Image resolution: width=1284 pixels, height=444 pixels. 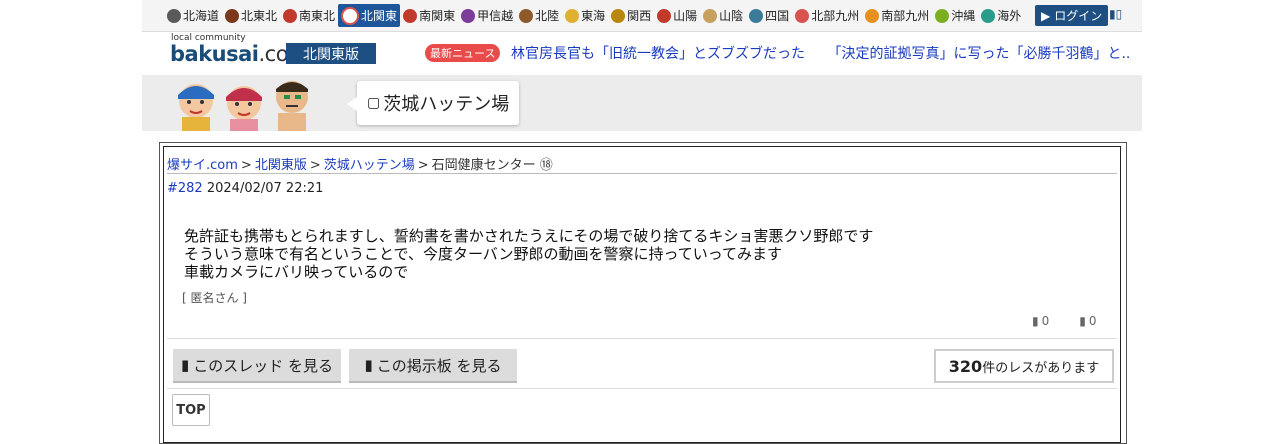 What do you see at coordinates (905, 16) in the screenshot?
I see `region-label: 南部九州` at bounding box center [905, 16].